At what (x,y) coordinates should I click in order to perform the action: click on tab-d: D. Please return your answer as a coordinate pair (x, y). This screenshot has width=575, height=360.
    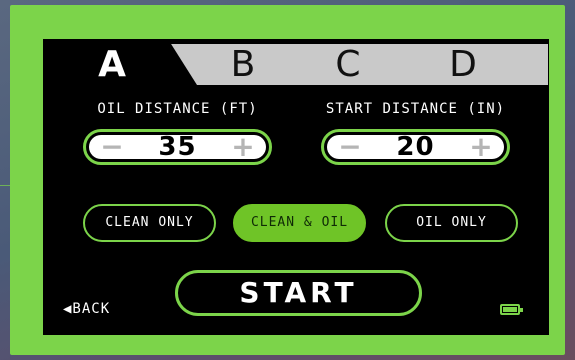
    Looking at the image, I should click on (463, 64).